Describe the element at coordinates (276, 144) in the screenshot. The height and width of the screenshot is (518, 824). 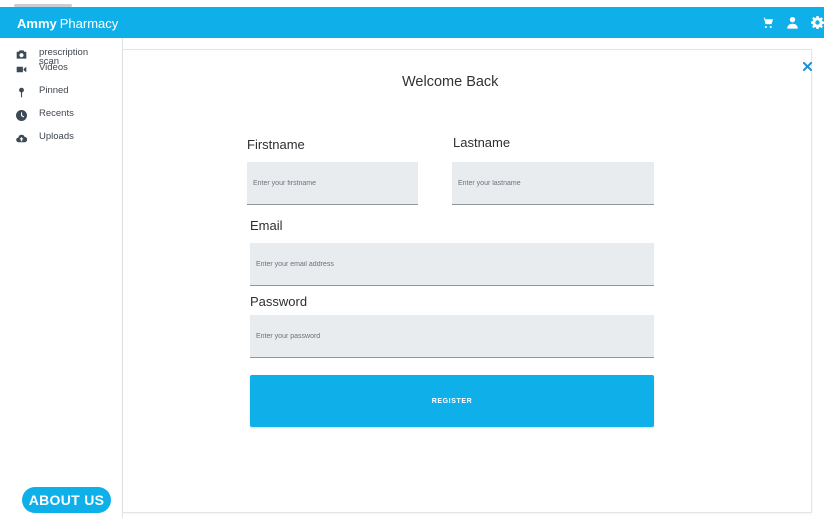
I see `firstname-label: Firstname` at that location.